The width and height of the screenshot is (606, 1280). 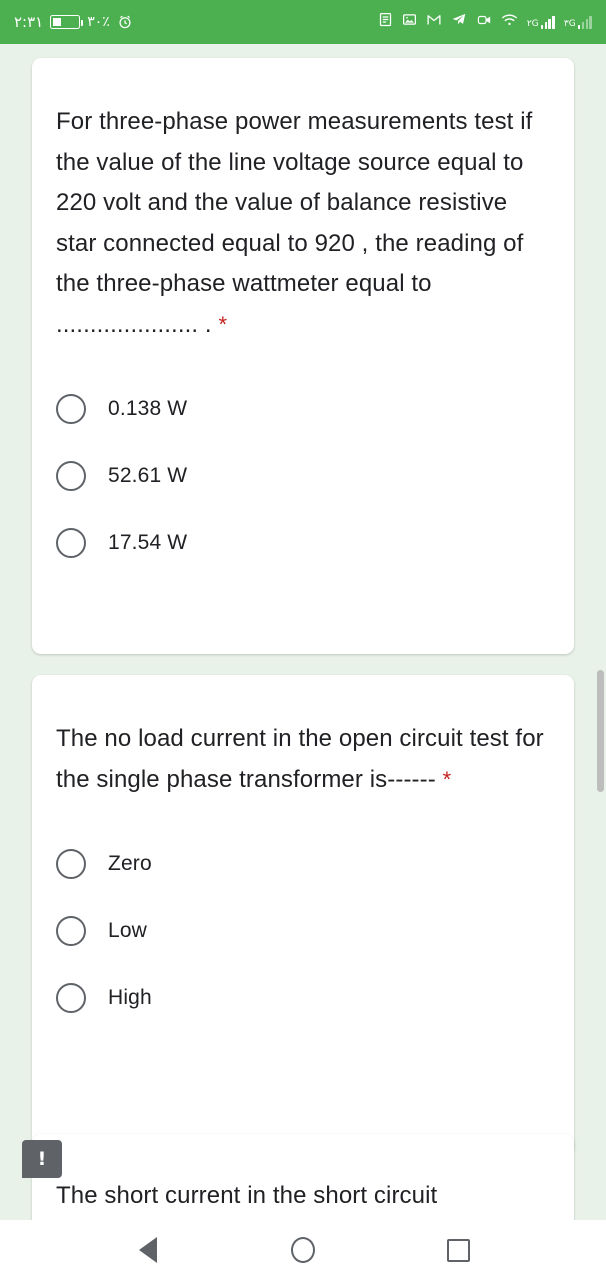 I want to click on video-camera-icon, so click(x=484, y=22).